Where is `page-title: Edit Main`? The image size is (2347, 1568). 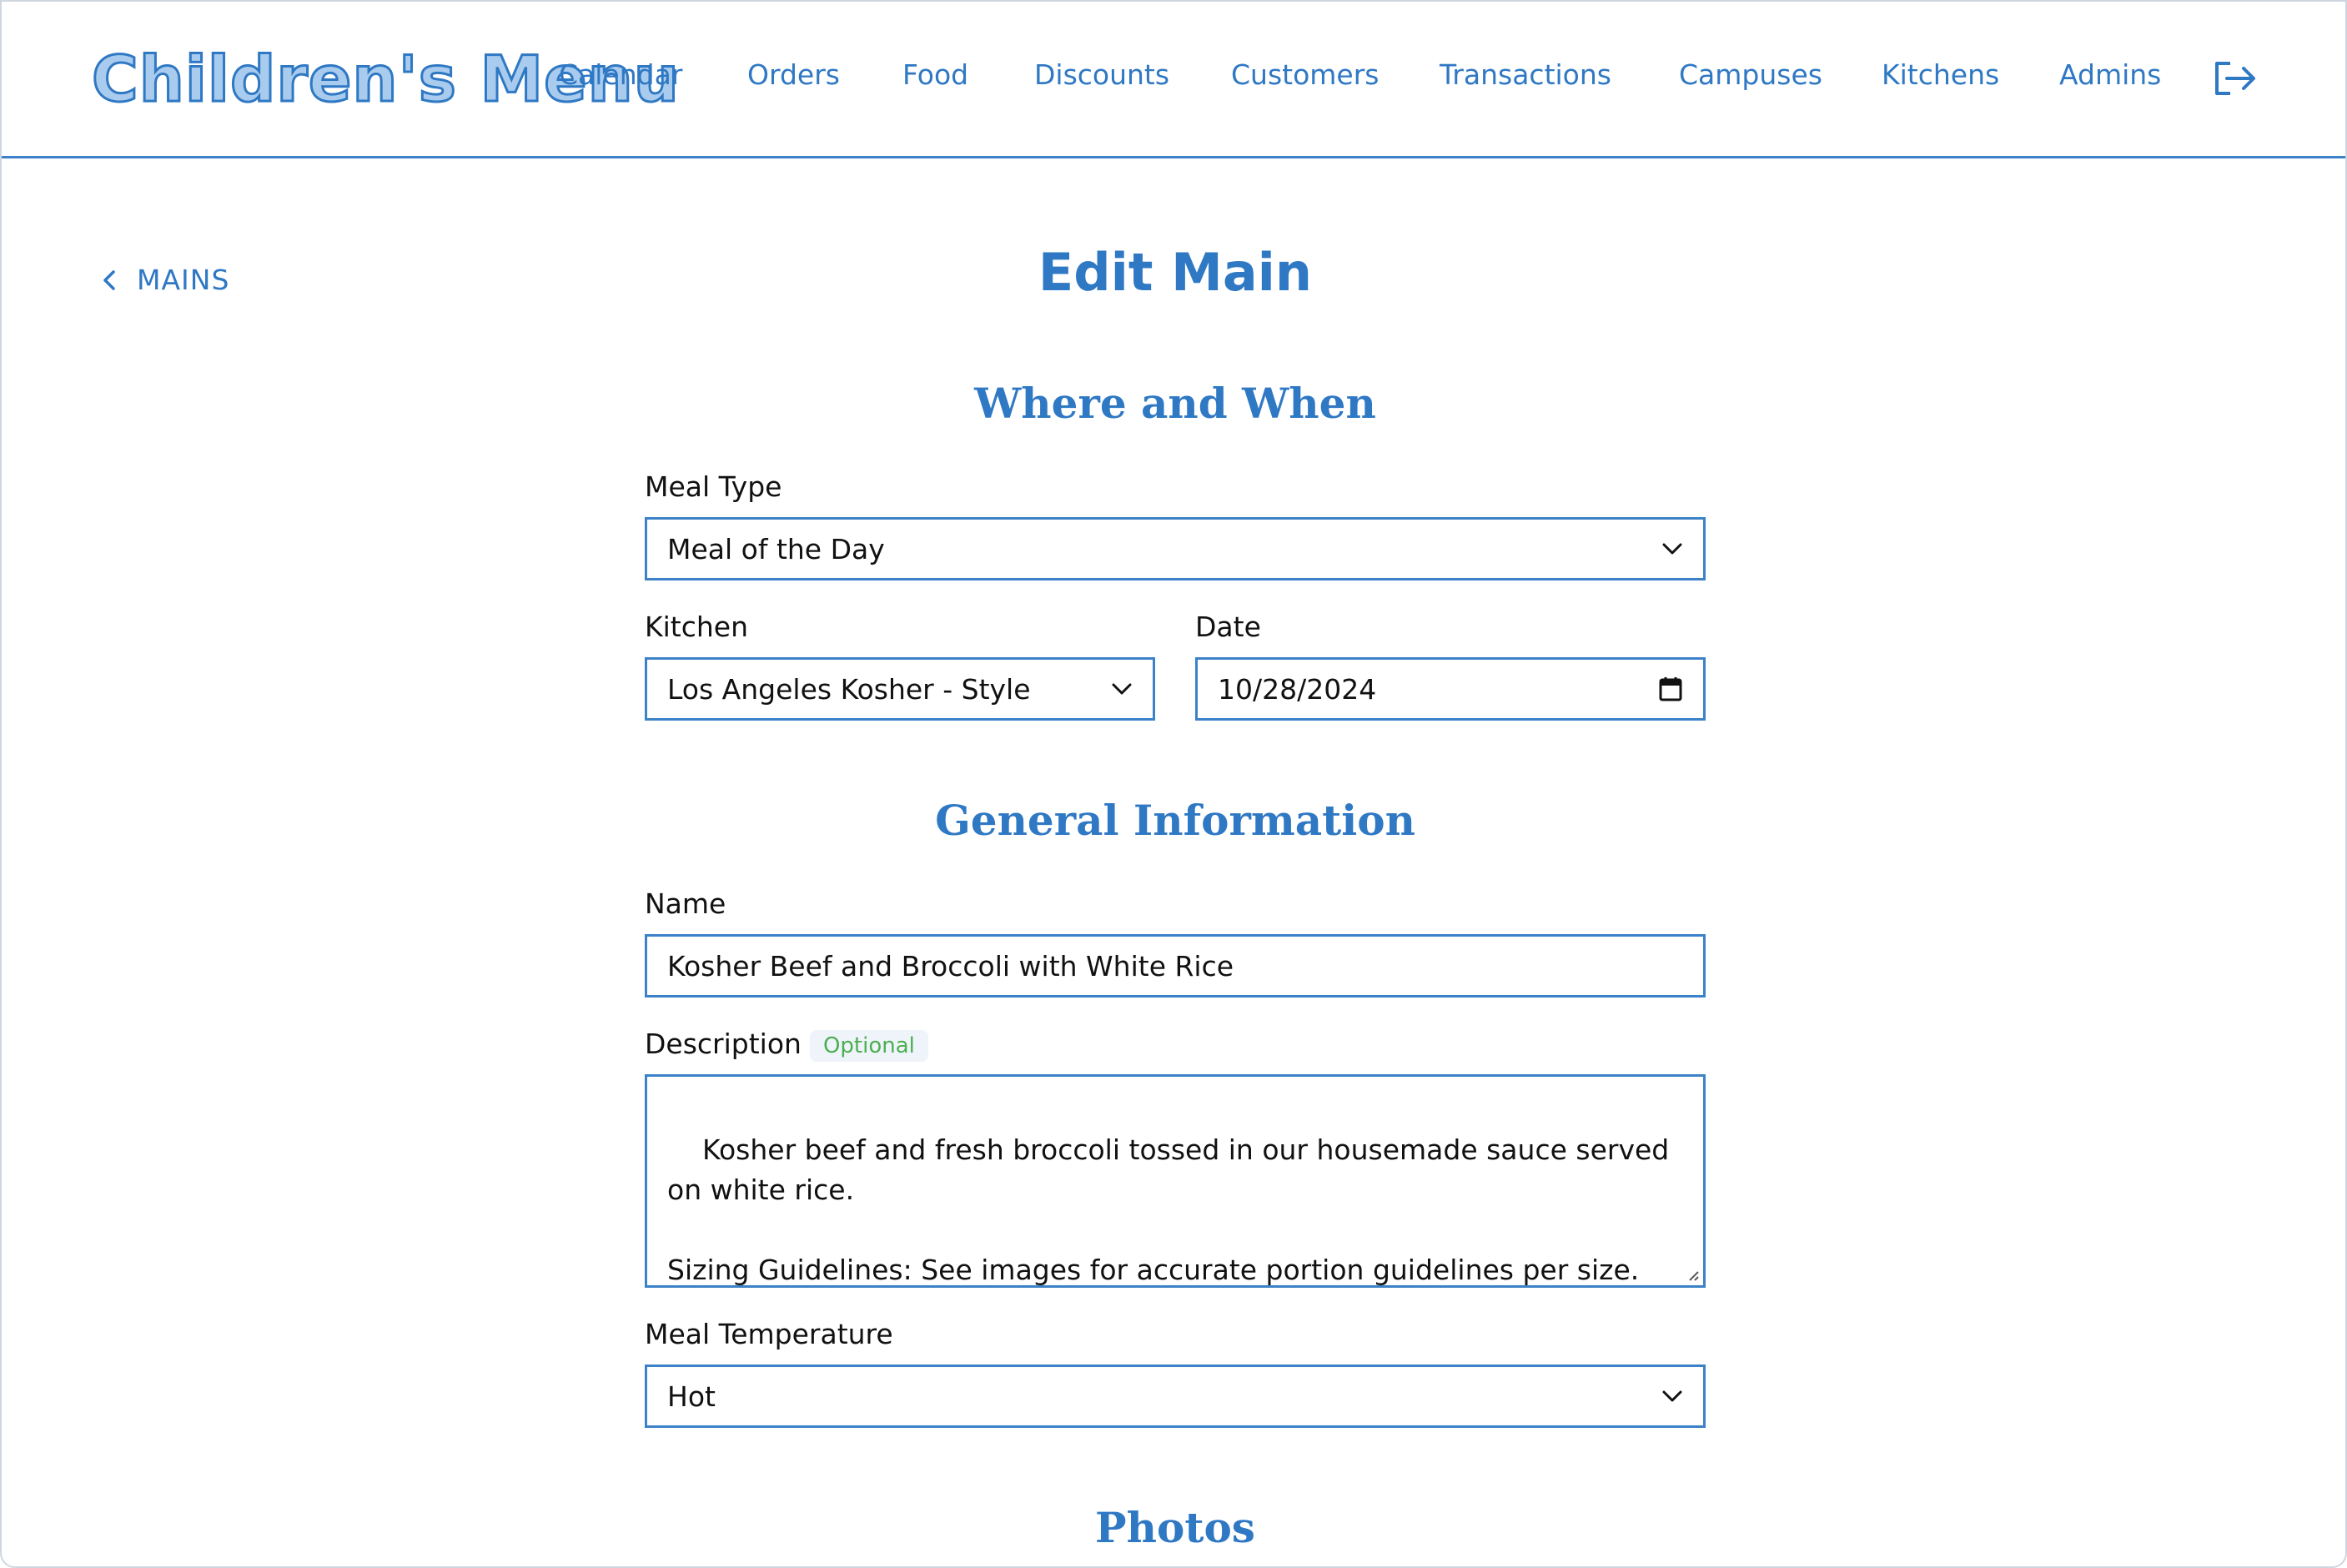 page-title: Edit Main is located at coordinates (1175, 272).